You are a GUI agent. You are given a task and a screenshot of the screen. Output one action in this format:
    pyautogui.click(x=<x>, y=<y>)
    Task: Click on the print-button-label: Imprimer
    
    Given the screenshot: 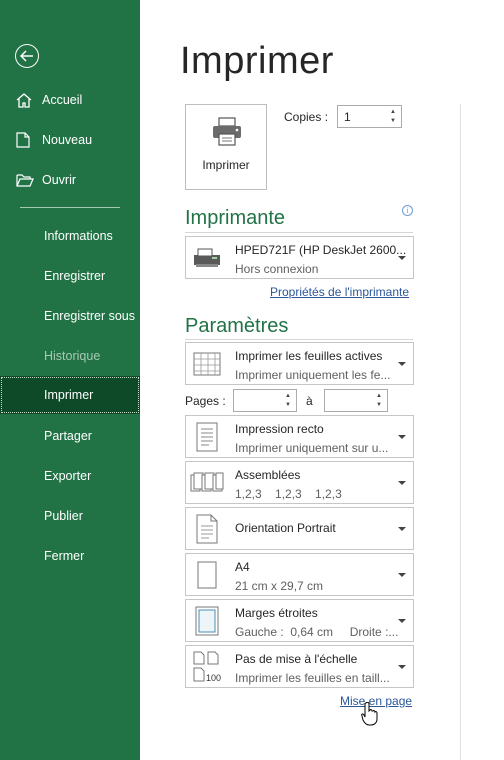 What is the action you would take?
    pyautogui.click(x=226, y=165)
    